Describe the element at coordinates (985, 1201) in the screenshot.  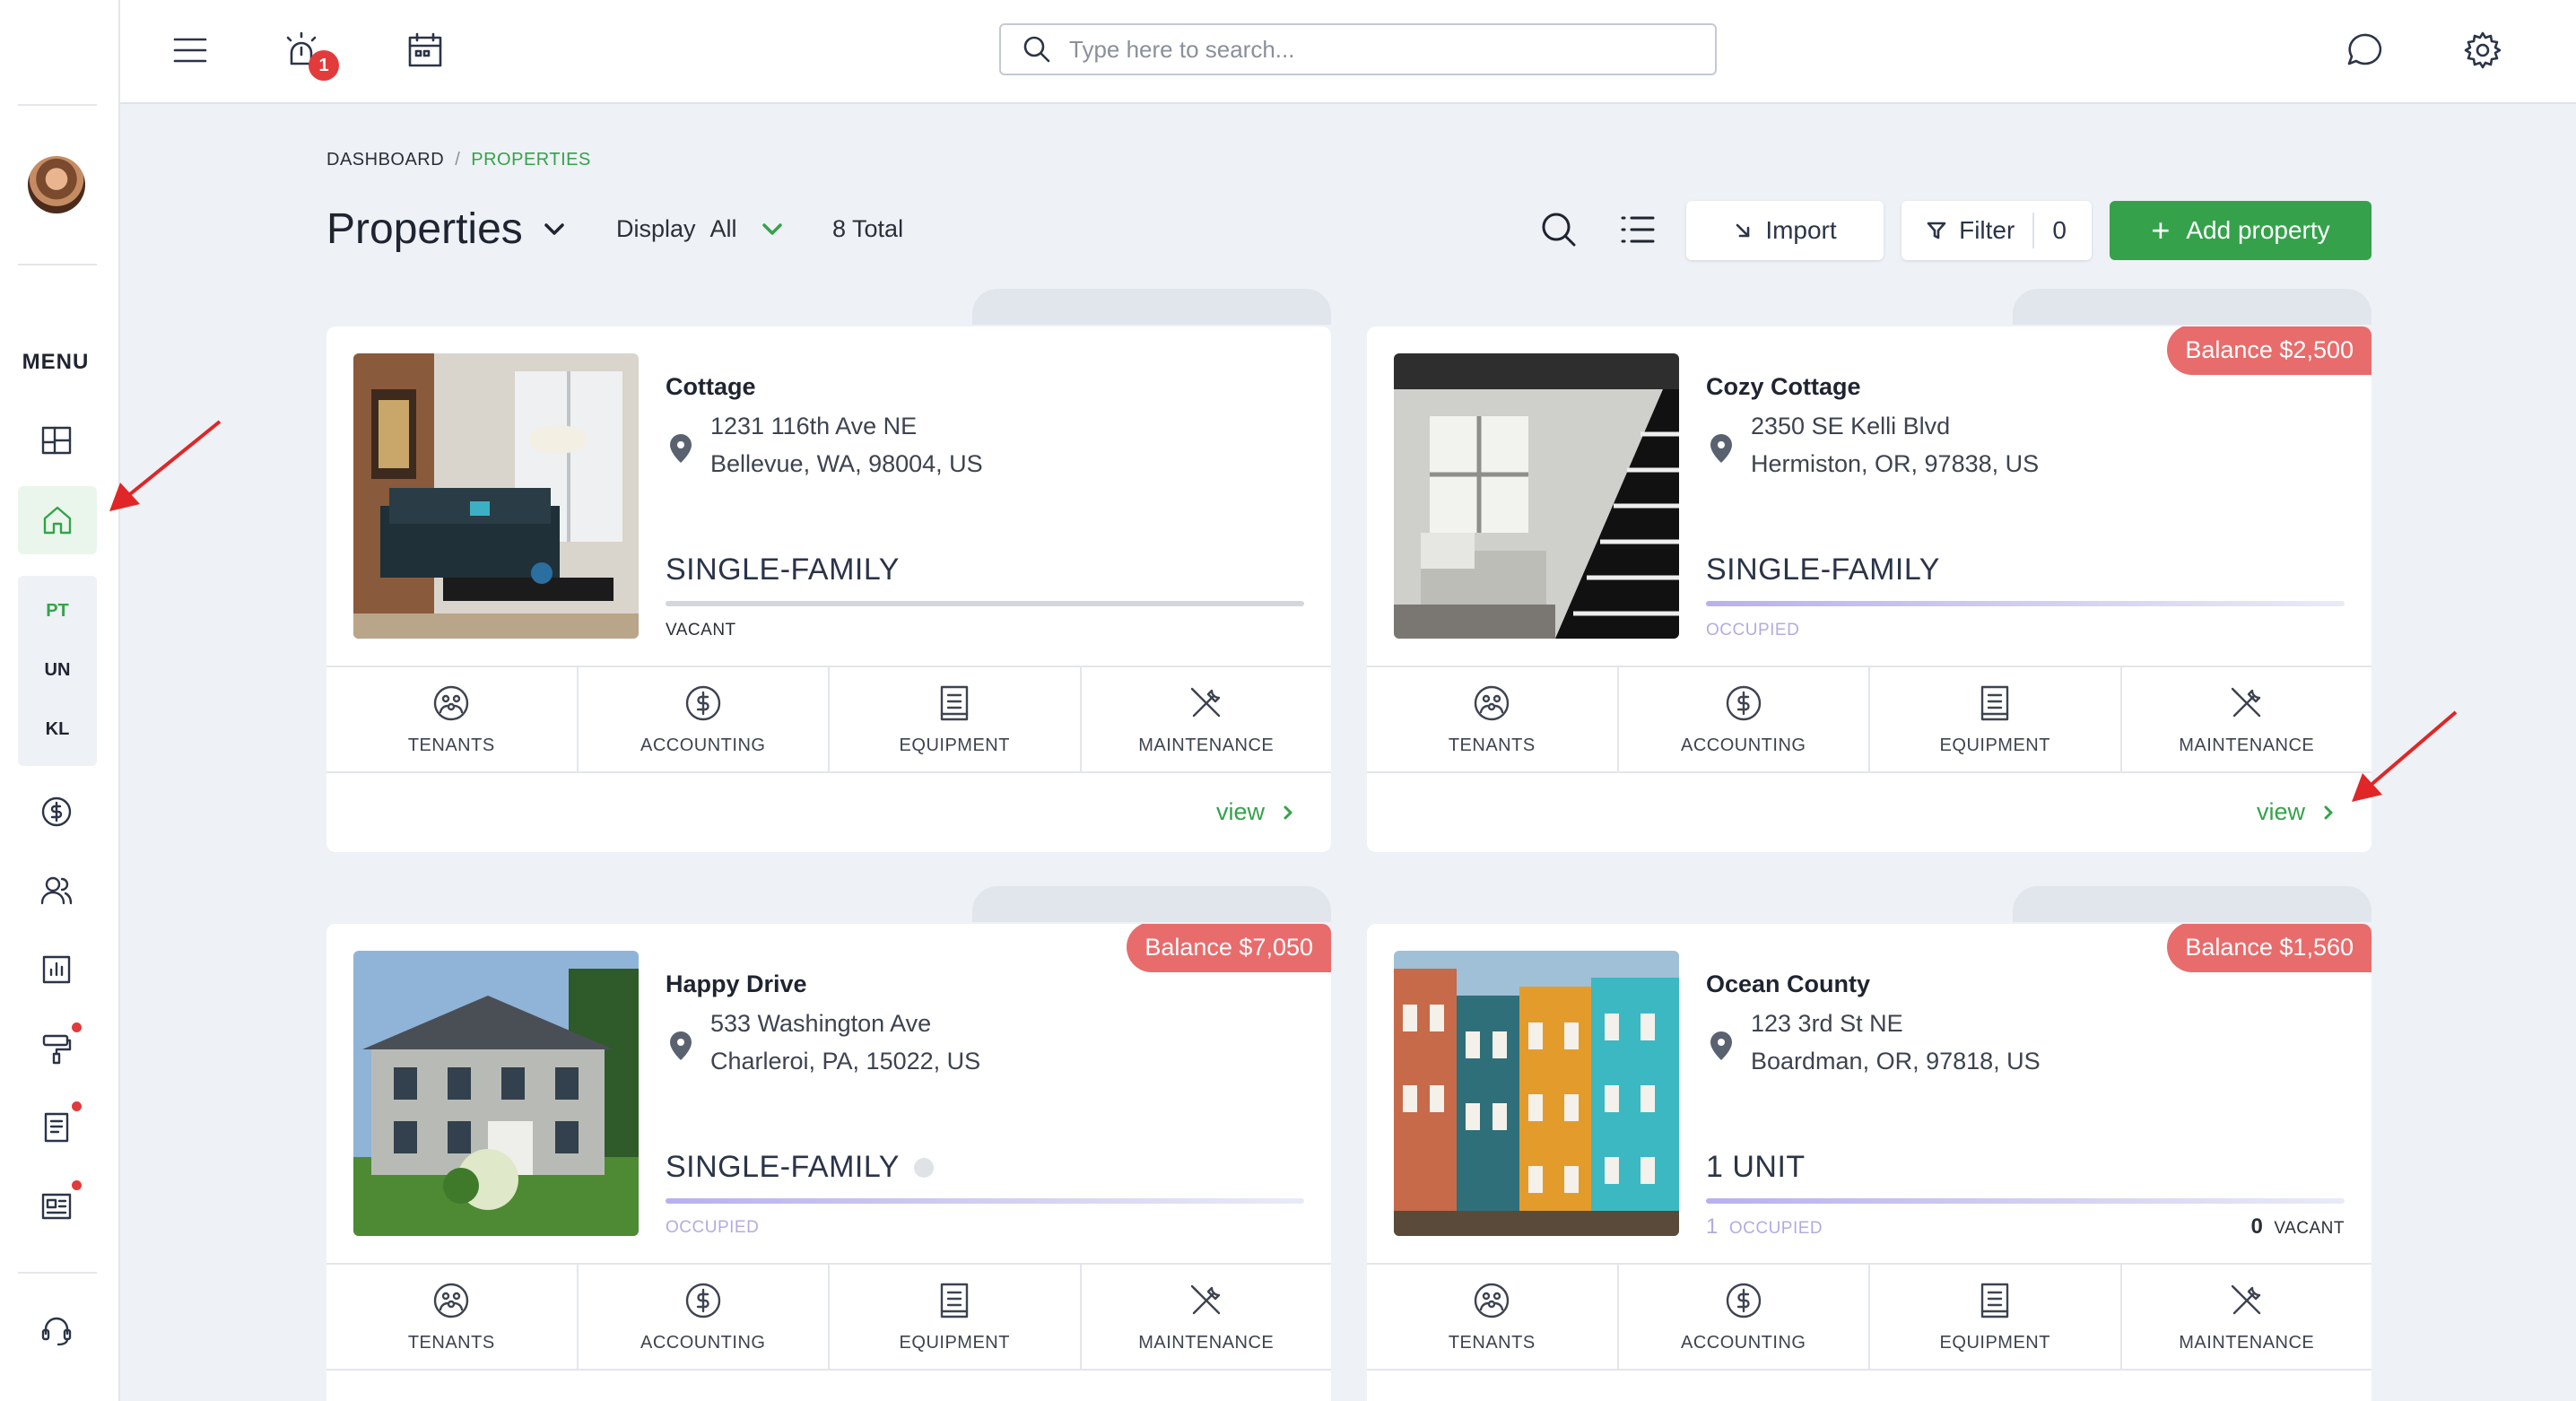
I see `occupancy-bar` at that location.